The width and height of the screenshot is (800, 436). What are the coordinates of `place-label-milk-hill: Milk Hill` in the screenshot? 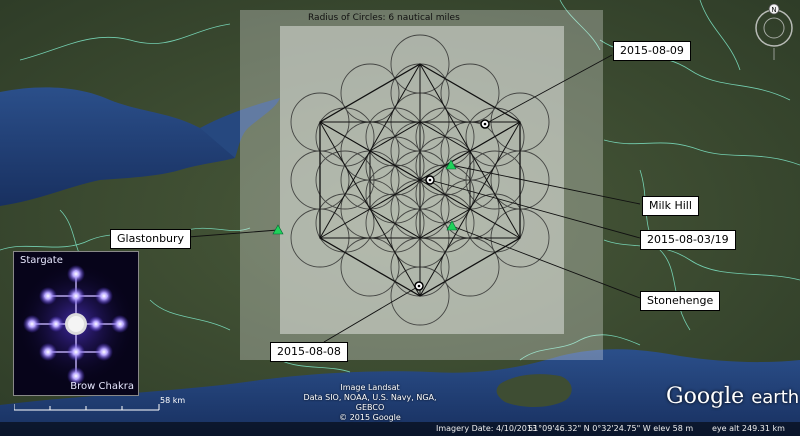 It's located at (670, 206).